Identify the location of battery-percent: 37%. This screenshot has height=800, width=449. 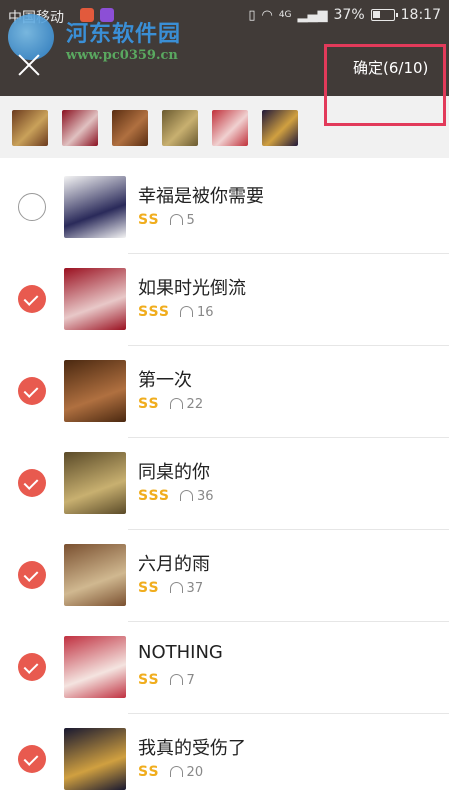
(349, 15).